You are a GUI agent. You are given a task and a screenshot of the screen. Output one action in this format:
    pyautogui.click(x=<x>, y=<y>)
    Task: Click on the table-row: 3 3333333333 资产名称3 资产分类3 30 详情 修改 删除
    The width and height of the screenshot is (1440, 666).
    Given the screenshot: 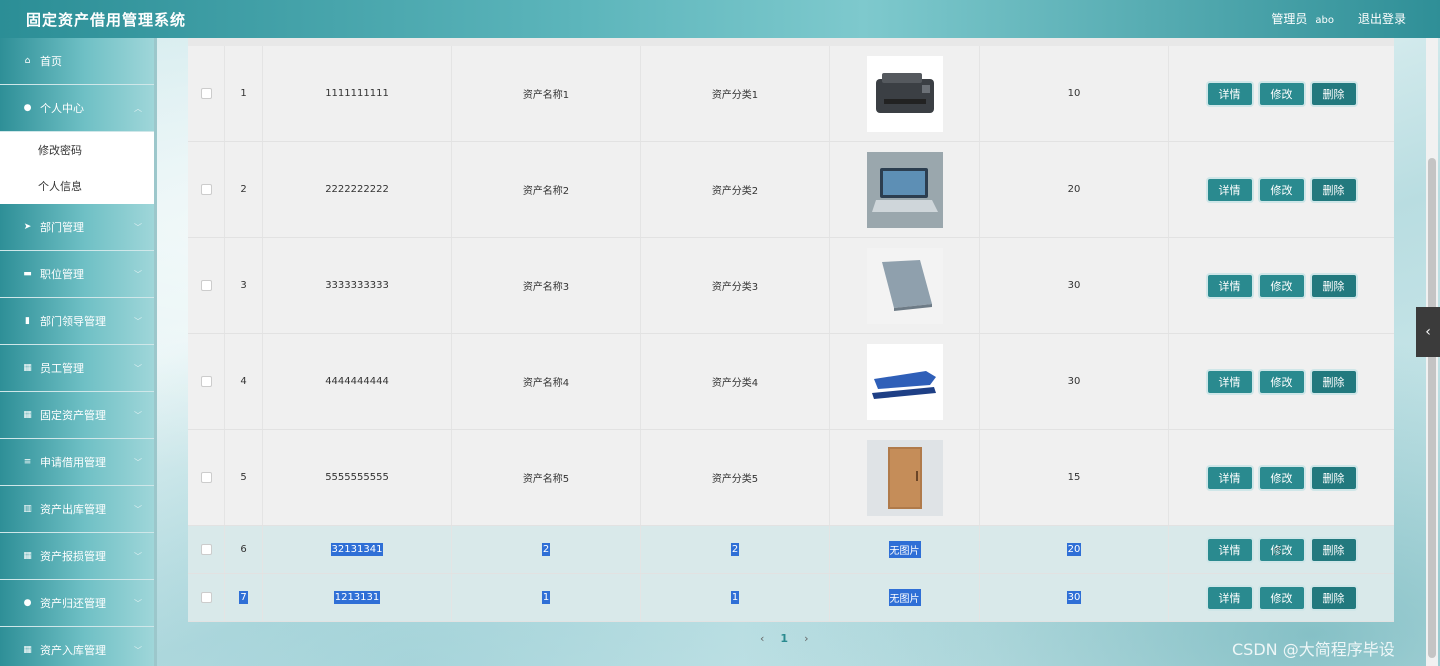 What is the action you would take?
    pyautogui.click(x=791, y=286)
    